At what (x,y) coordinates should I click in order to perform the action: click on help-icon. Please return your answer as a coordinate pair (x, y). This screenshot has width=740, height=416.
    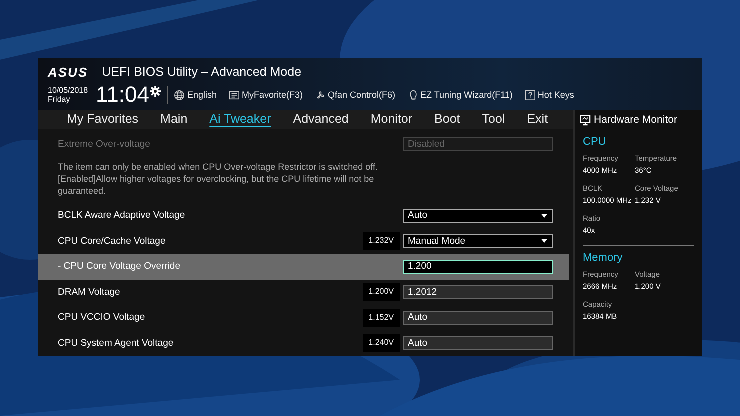
    Looking at the image, I should click on (530, 95).